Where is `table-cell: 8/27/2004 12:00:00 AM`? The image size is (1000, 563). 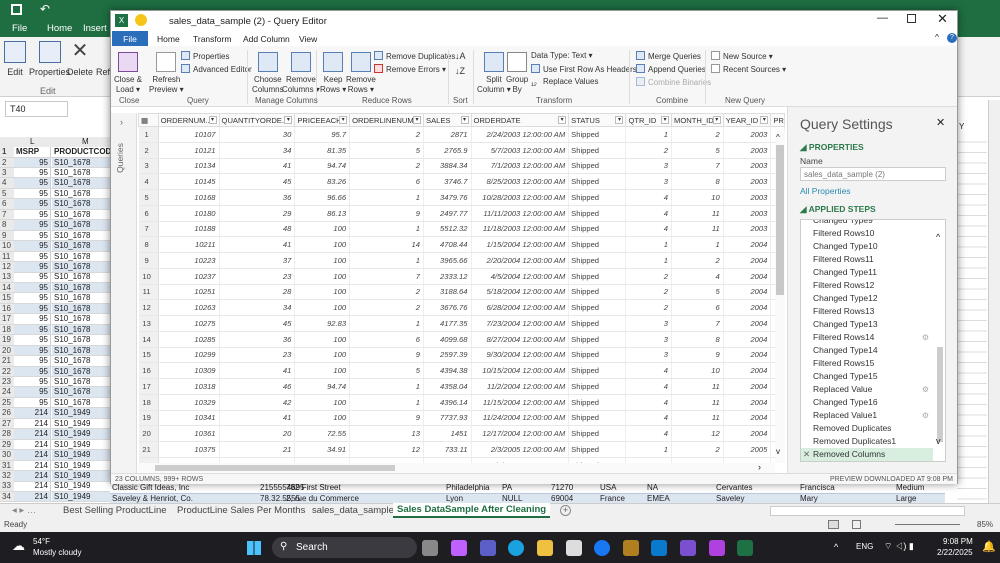 table-cell: 8/27/2004 12:00:00 AM is located at coordinates (520, 339).